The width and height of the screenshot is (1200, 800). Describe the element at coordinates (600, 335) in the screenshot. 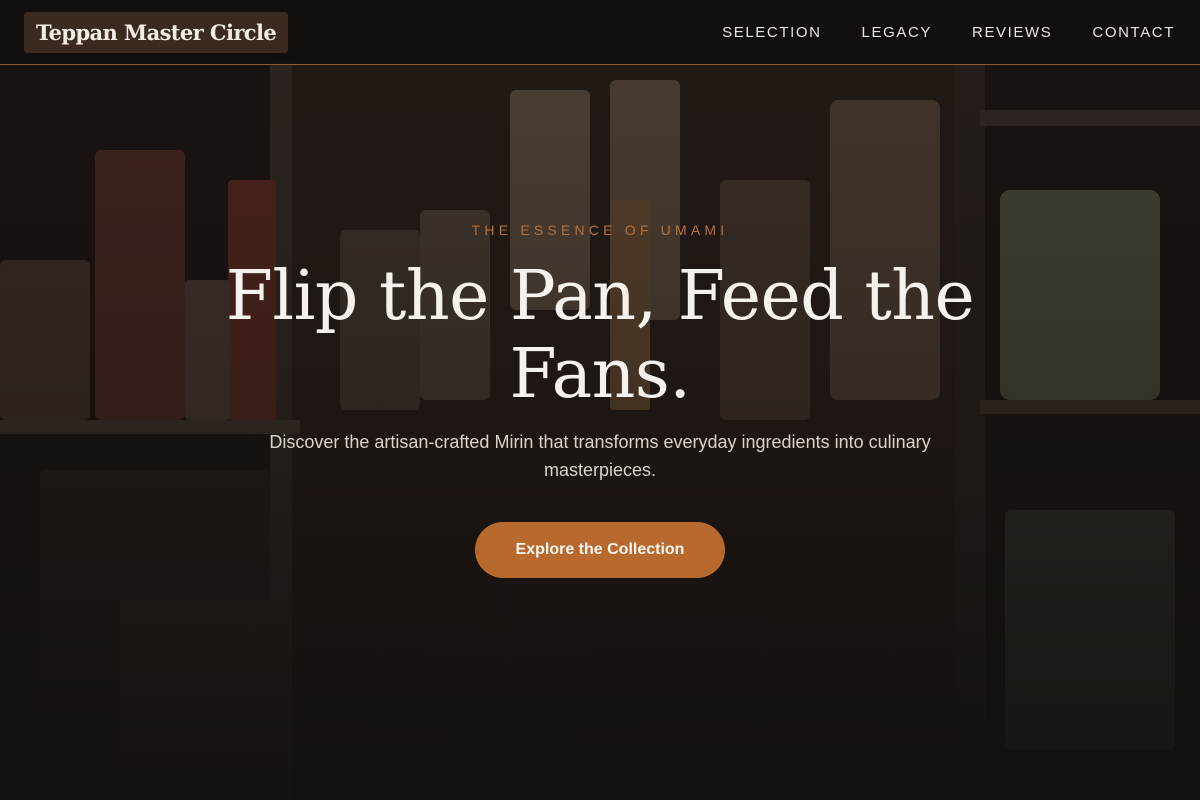

I see `hero-headline: Flip the Pan, Feed the Fans.` at that location.